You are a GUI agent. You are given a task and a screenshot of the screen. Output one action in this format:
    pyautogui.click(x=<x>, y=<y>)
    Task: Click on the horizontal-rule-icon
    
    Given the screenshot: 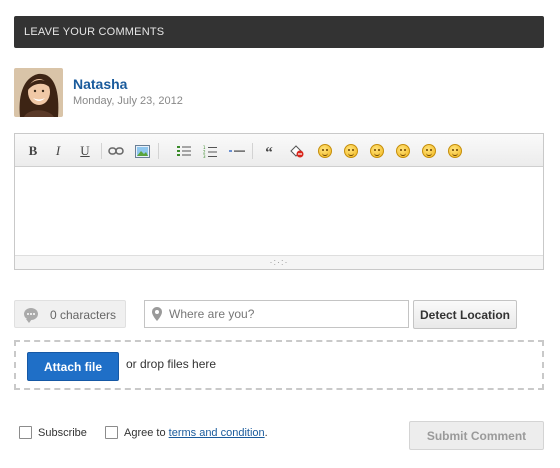 What is the action you would take?
    pyautogui.click(x=237, y=151)
    